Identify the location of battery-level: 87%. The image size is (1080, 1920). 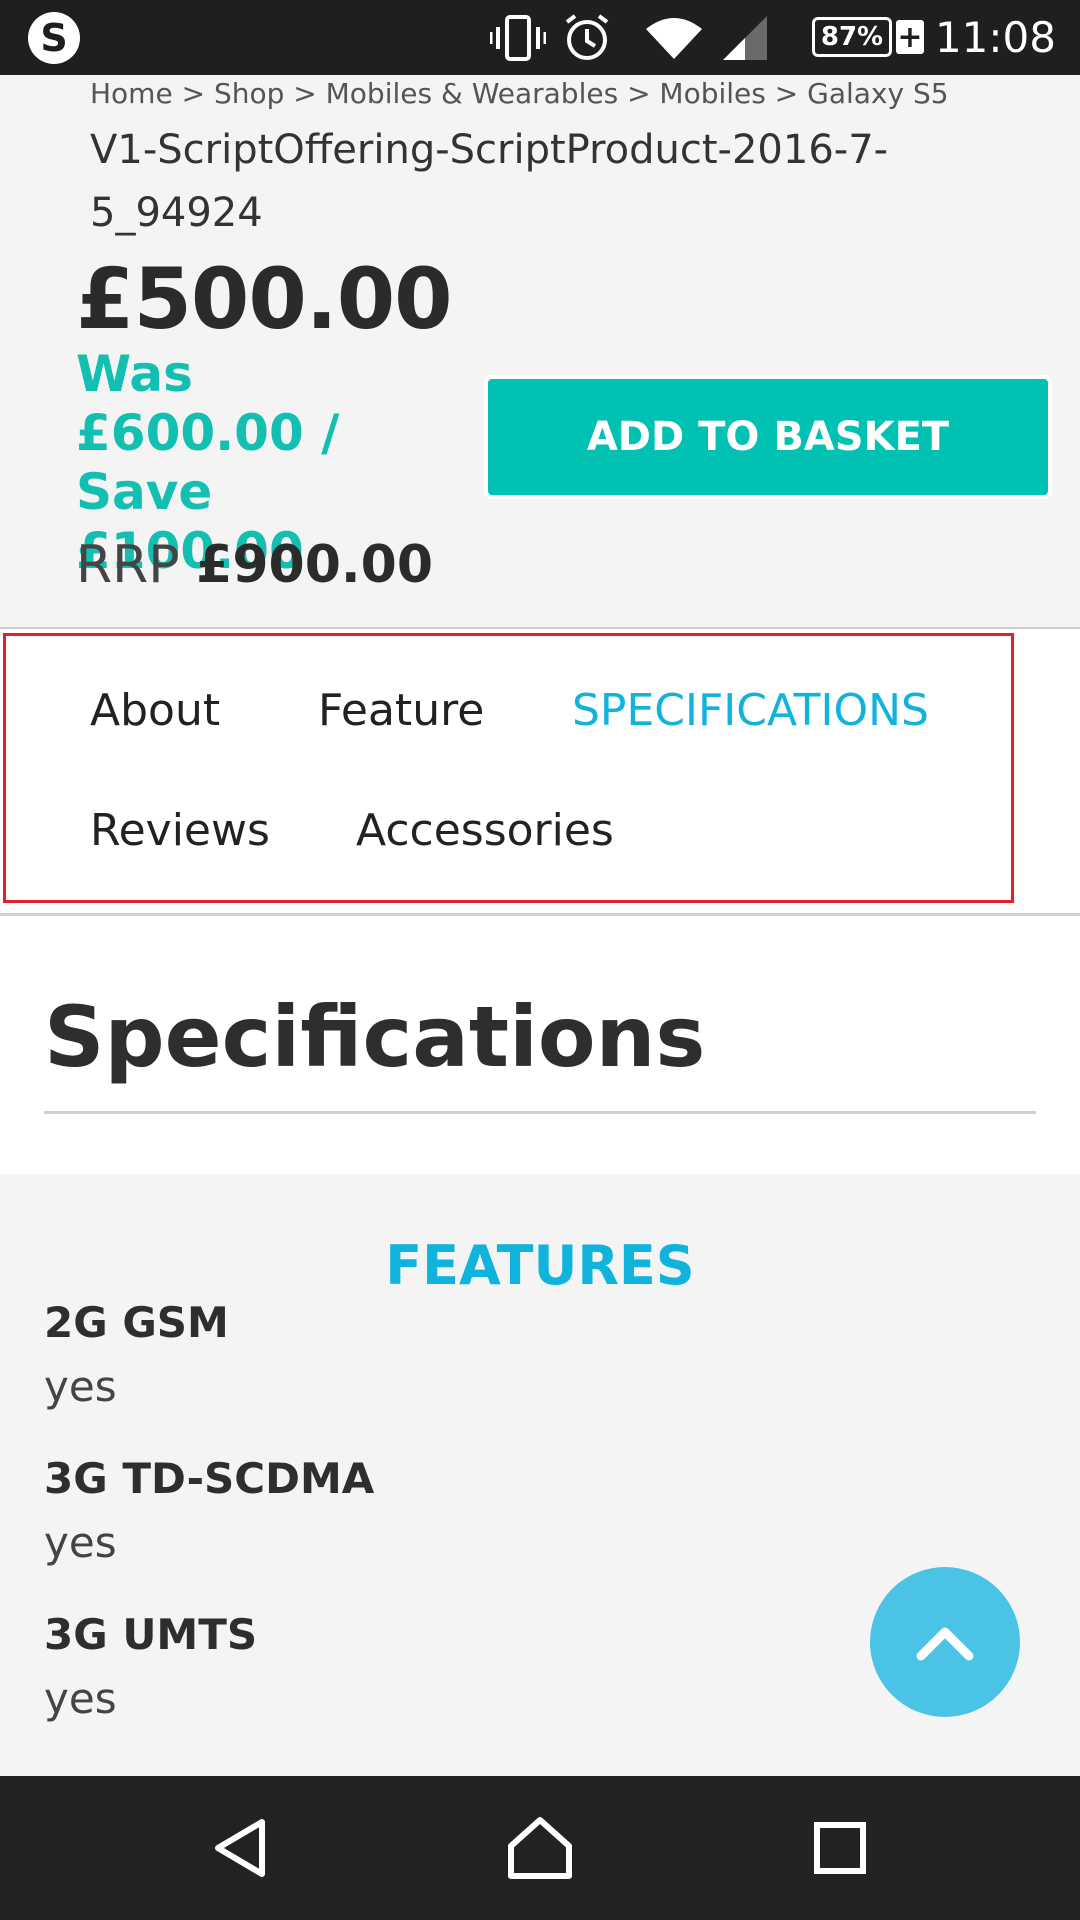
(852, 37).